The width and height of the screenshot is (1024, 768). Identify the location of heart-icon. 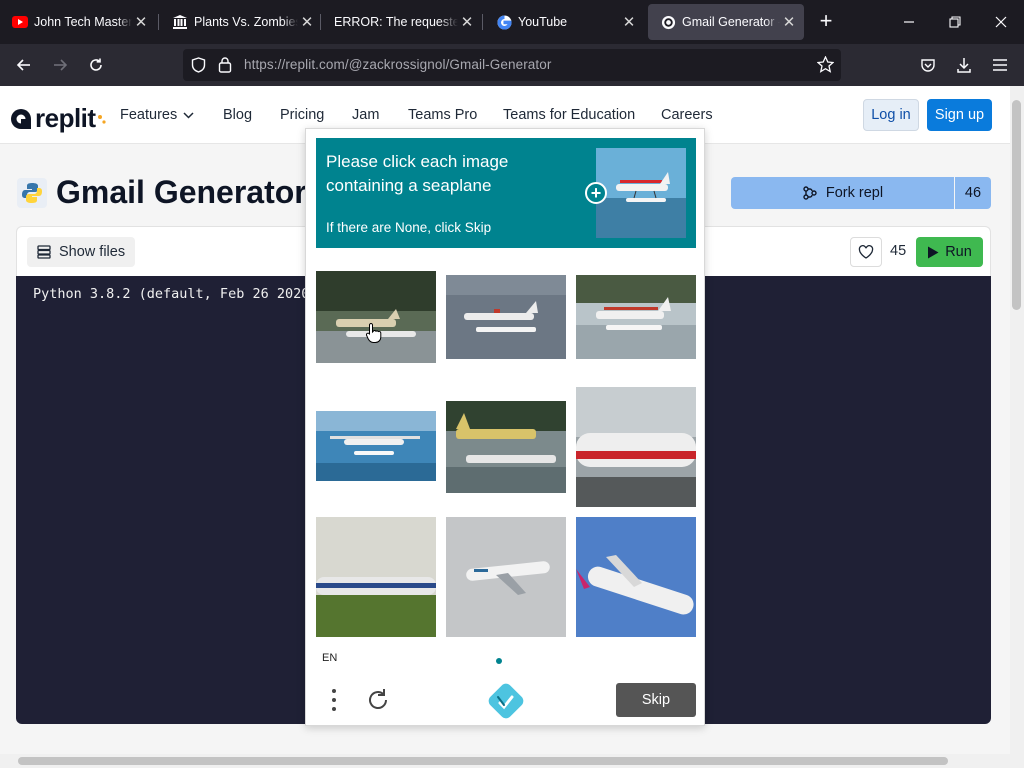
(866, 252).